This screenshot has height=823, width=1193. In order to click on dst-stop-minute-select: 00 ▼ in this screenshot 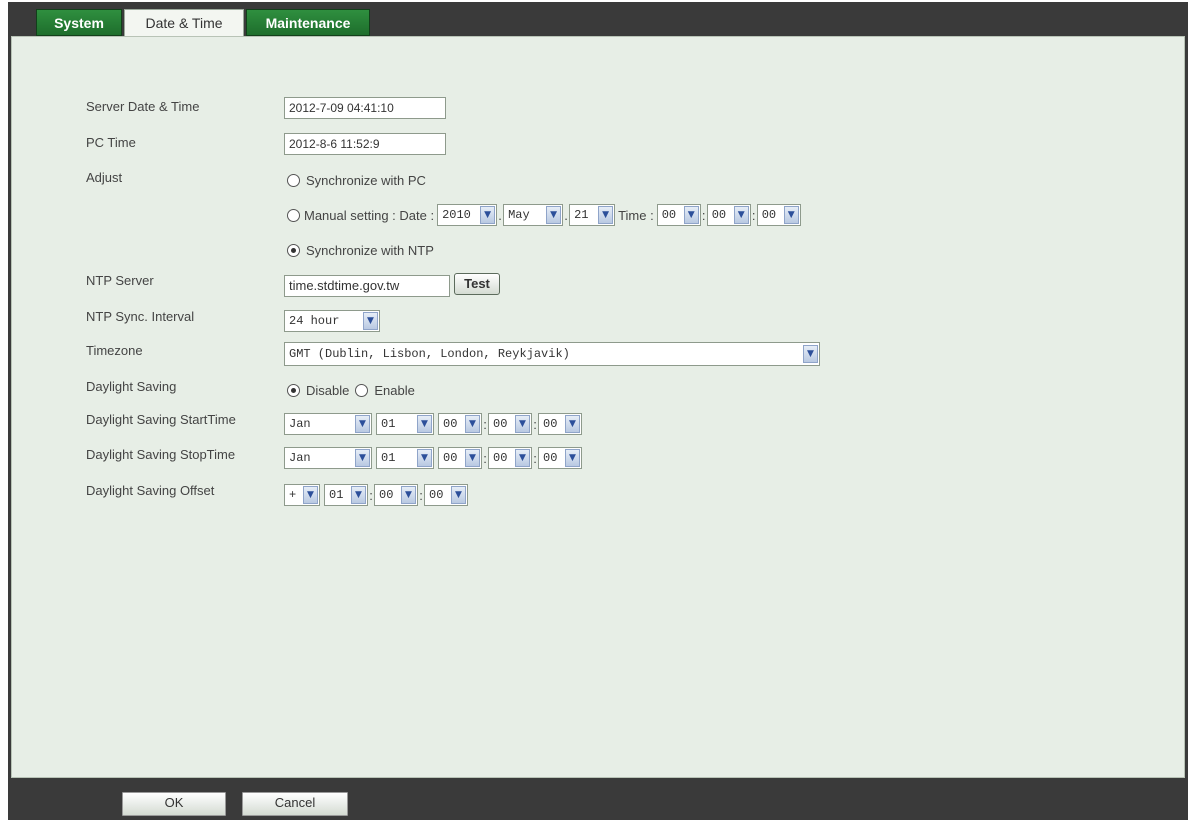, I will do `click(510, 458)`.